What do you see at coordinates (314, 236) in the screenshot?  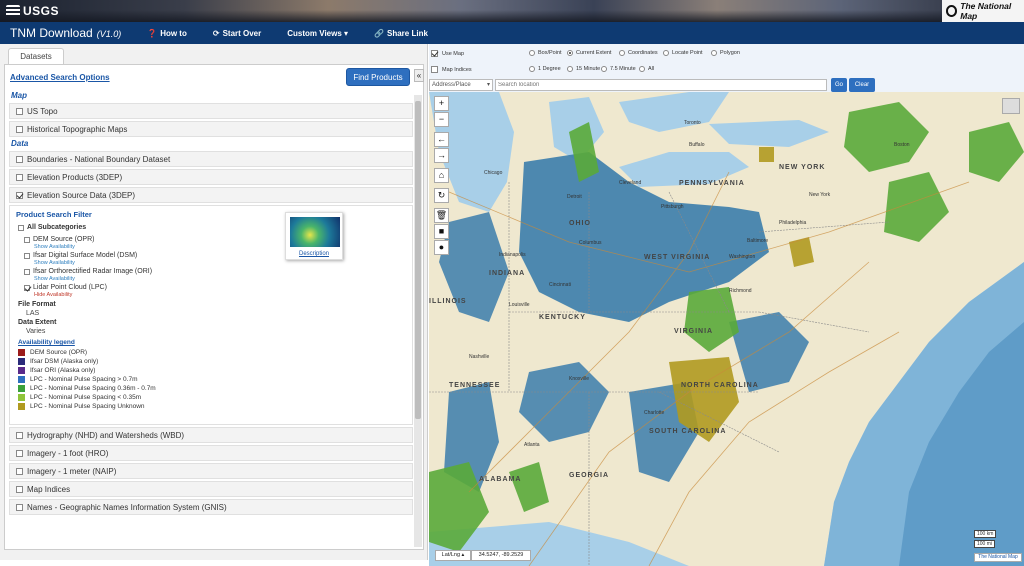 I see `product-thumbnail: Description` at bounding box center [314, 236].